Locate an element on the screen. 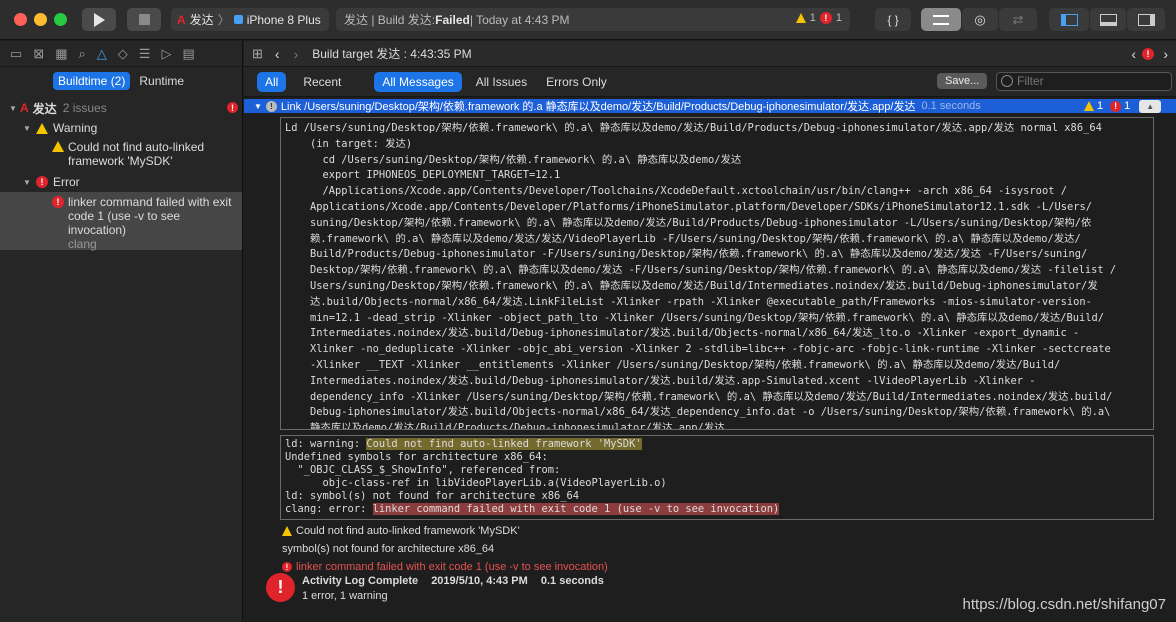 Image resolution: width=1176 pixels, height=622 pixels. project-name: 发达 is located at coordinates (44, 108).